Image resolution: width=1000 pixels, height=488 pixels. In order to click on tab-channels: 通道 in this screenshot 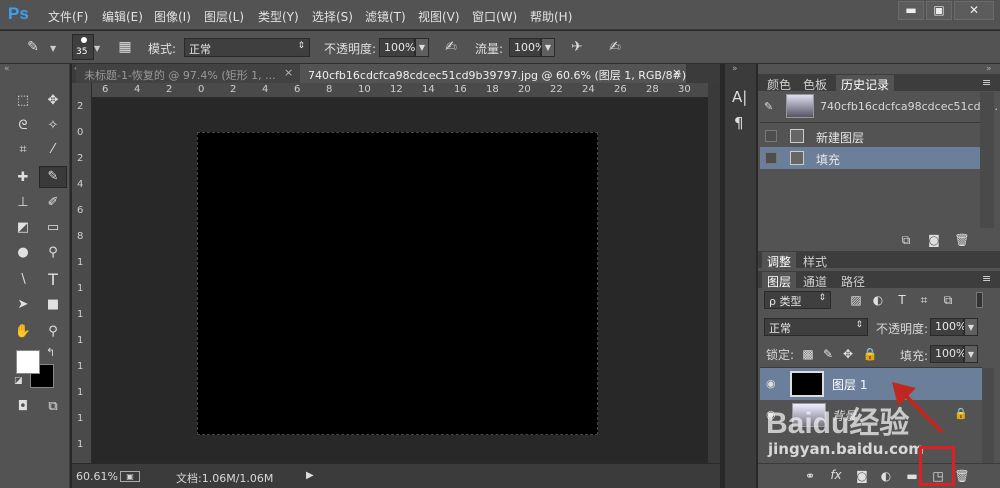, I will do `click(815, 281)`.